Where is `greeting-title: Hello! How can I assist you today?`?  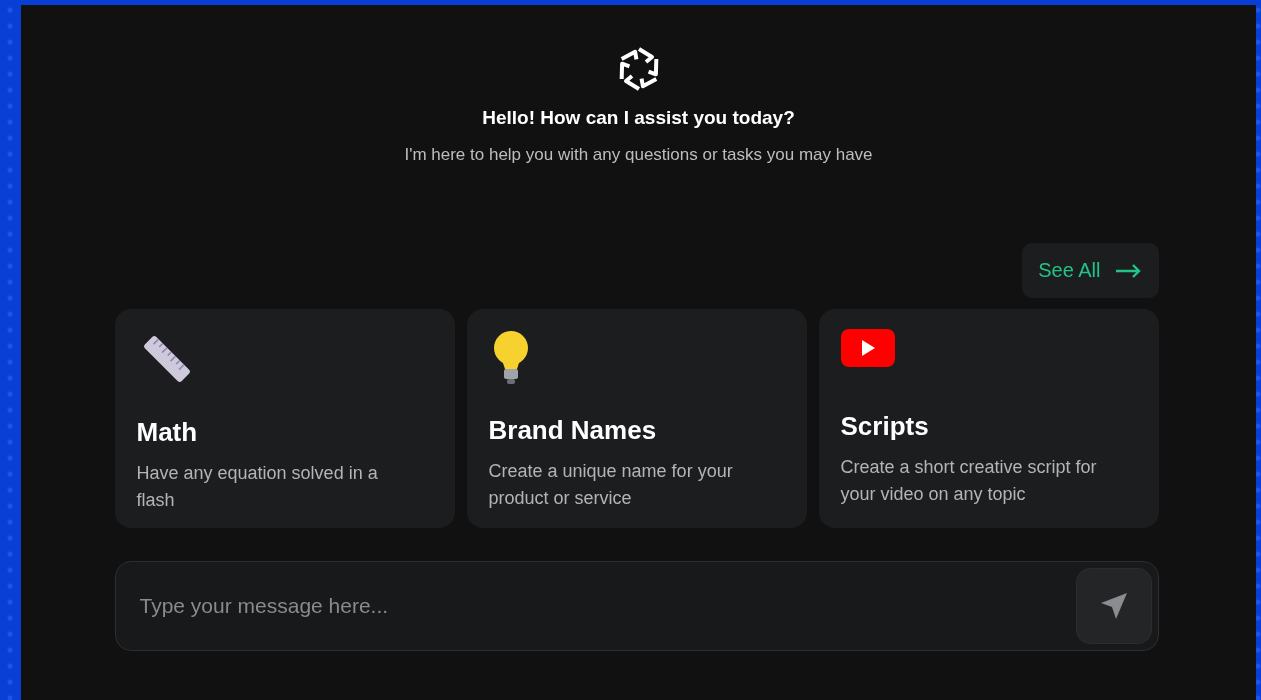
greeting-title: Hello! How can I assist you today? is located at coordinates (638, 118).